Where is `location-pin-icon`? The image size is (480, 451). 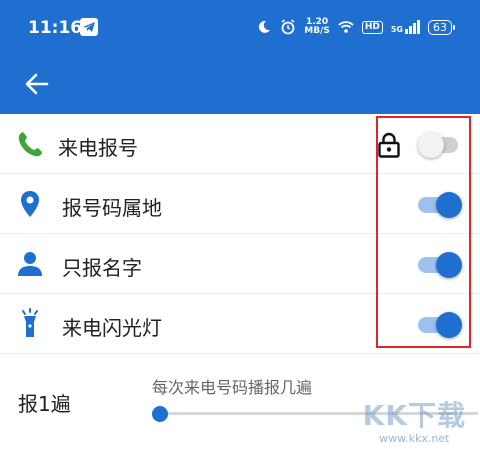
location-pin-icon is located at coordinates (30, 204).